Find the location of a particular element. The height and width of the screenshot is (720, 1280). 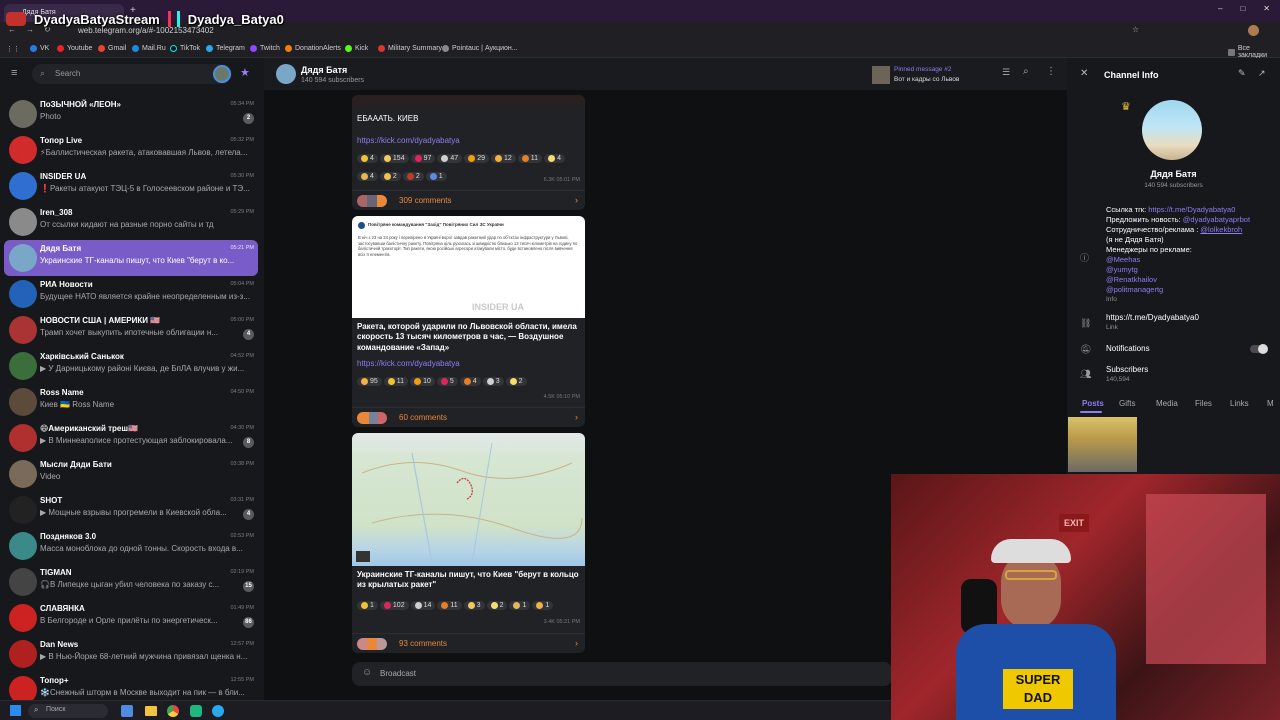

chrome-icon is located at coordinates (173, 711).